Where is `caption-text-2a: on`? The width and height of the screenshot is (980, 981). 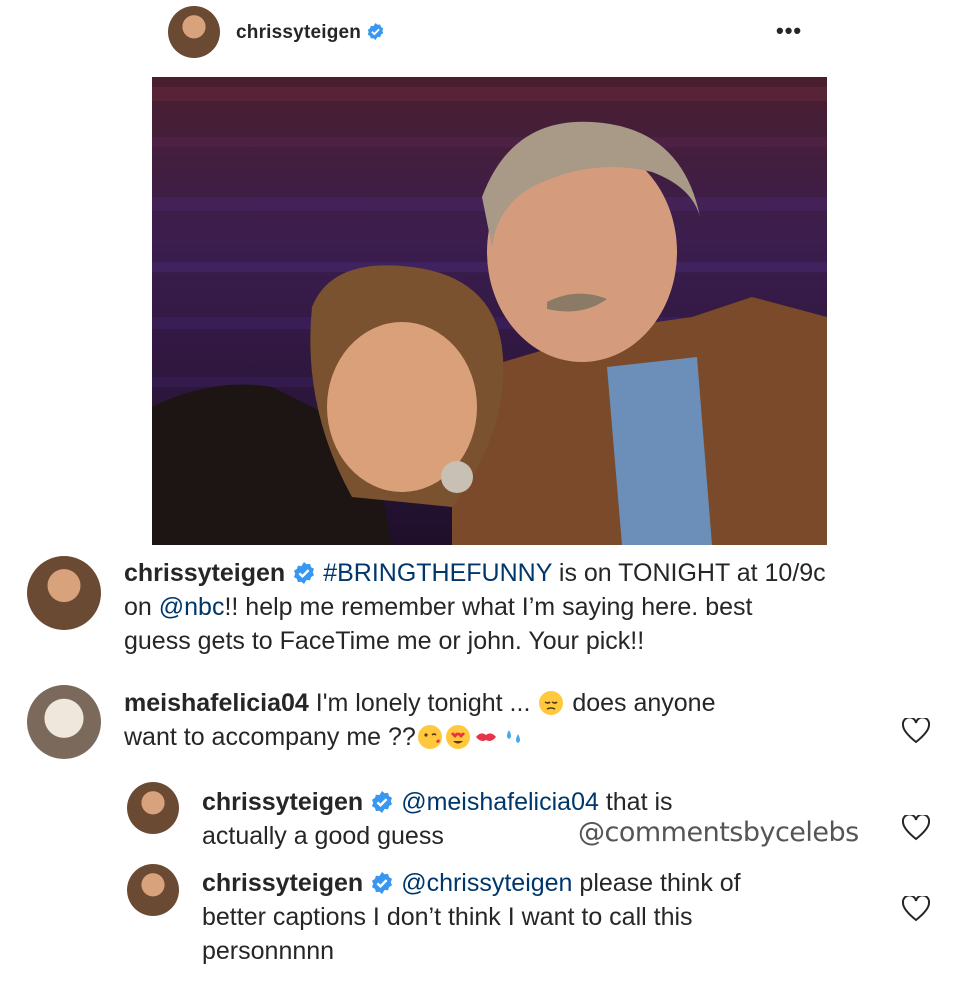
caption-text-2a: on is located at coordinates (141, 607).